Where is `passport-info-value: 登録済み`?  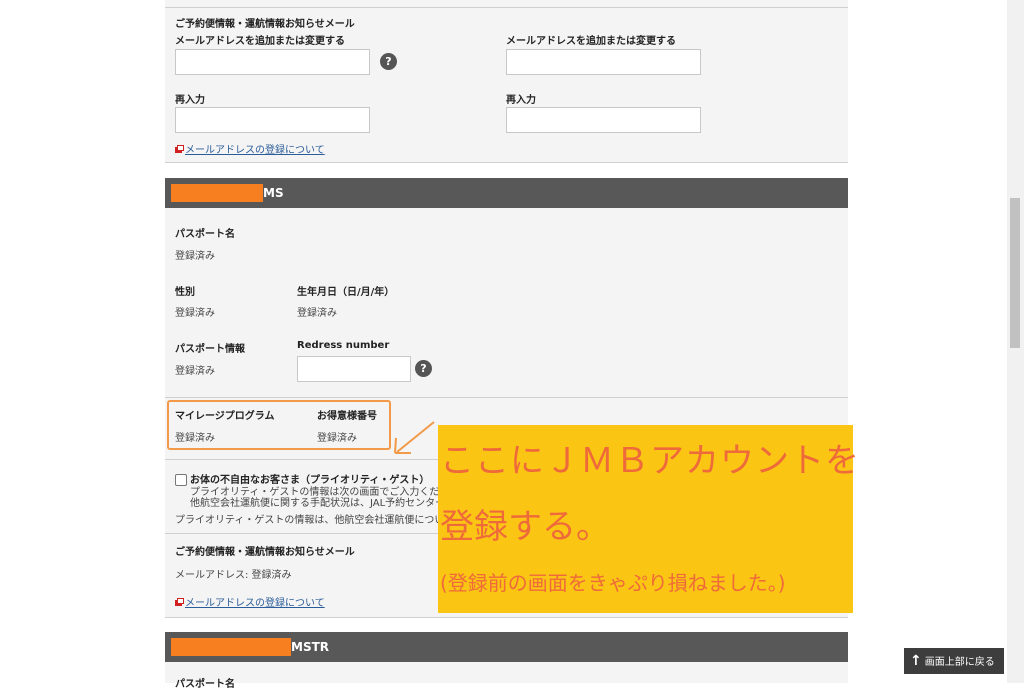
passport-info-value: 登録済み is located at coordinates (195, 371).